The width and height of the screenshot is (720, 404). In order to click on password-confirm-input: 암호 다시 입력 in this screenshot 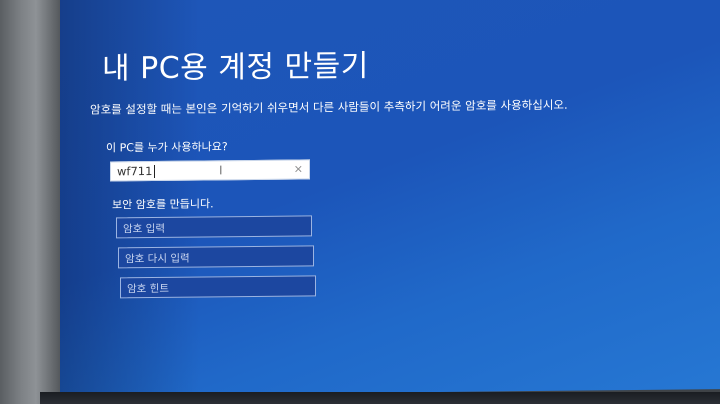, I will do `click(216, 257)`.